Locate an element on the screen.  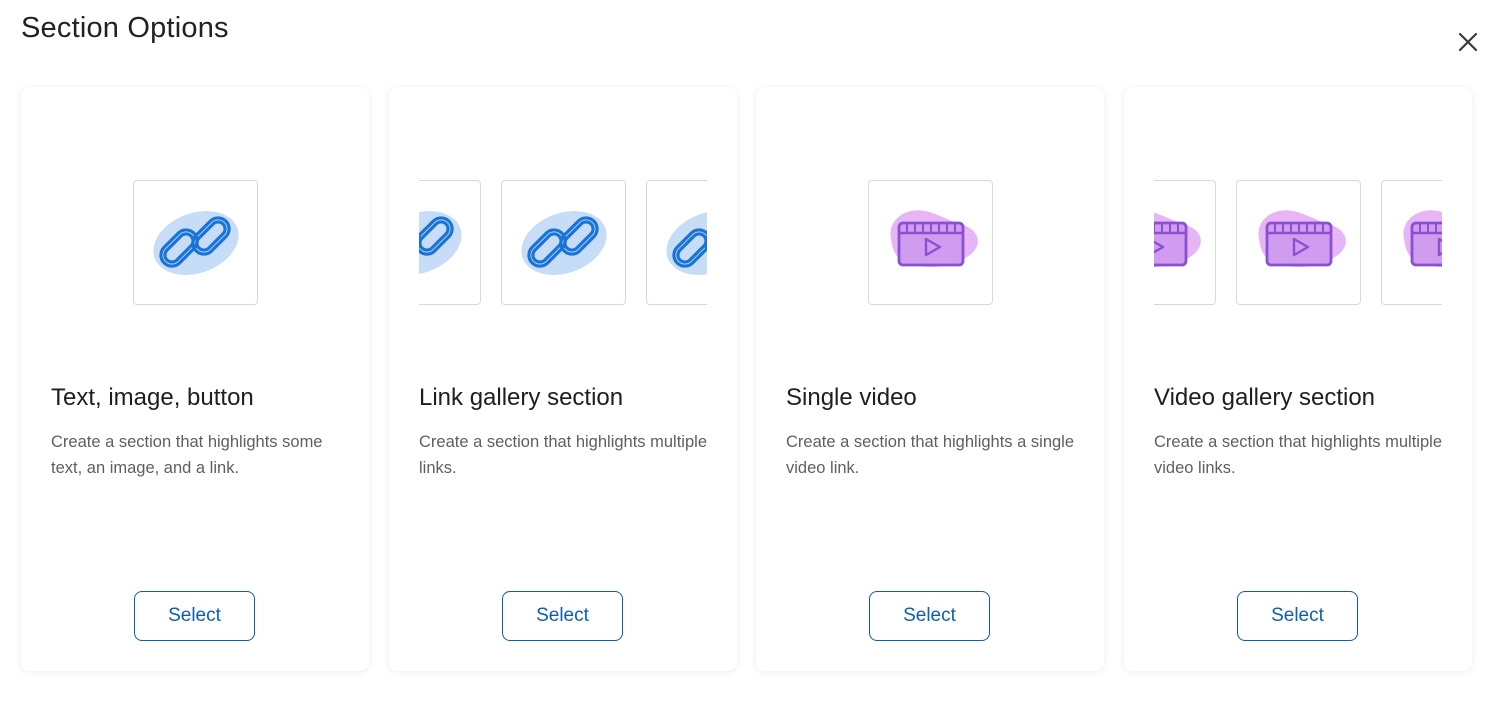
card-title: Link gallery section is located at coordinates (521, 397).